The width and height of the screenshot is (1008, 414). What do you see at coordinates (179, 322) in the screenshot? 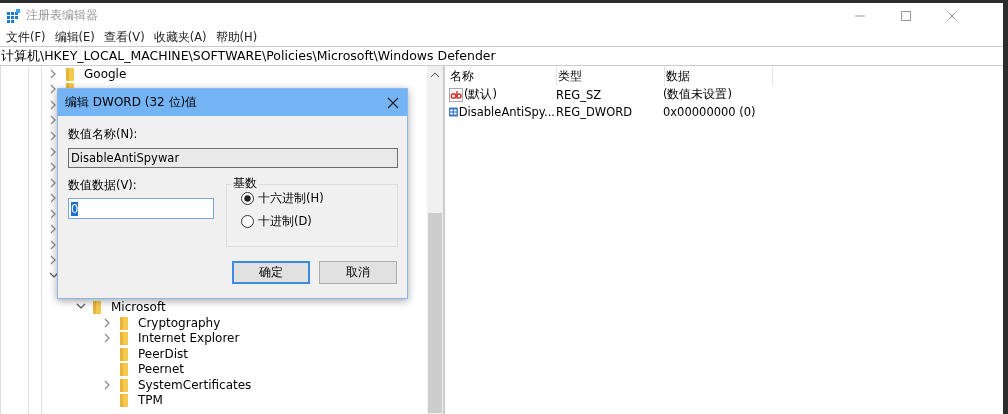
I see `tree-item: Cryptography` at bounding box center [179, 322].